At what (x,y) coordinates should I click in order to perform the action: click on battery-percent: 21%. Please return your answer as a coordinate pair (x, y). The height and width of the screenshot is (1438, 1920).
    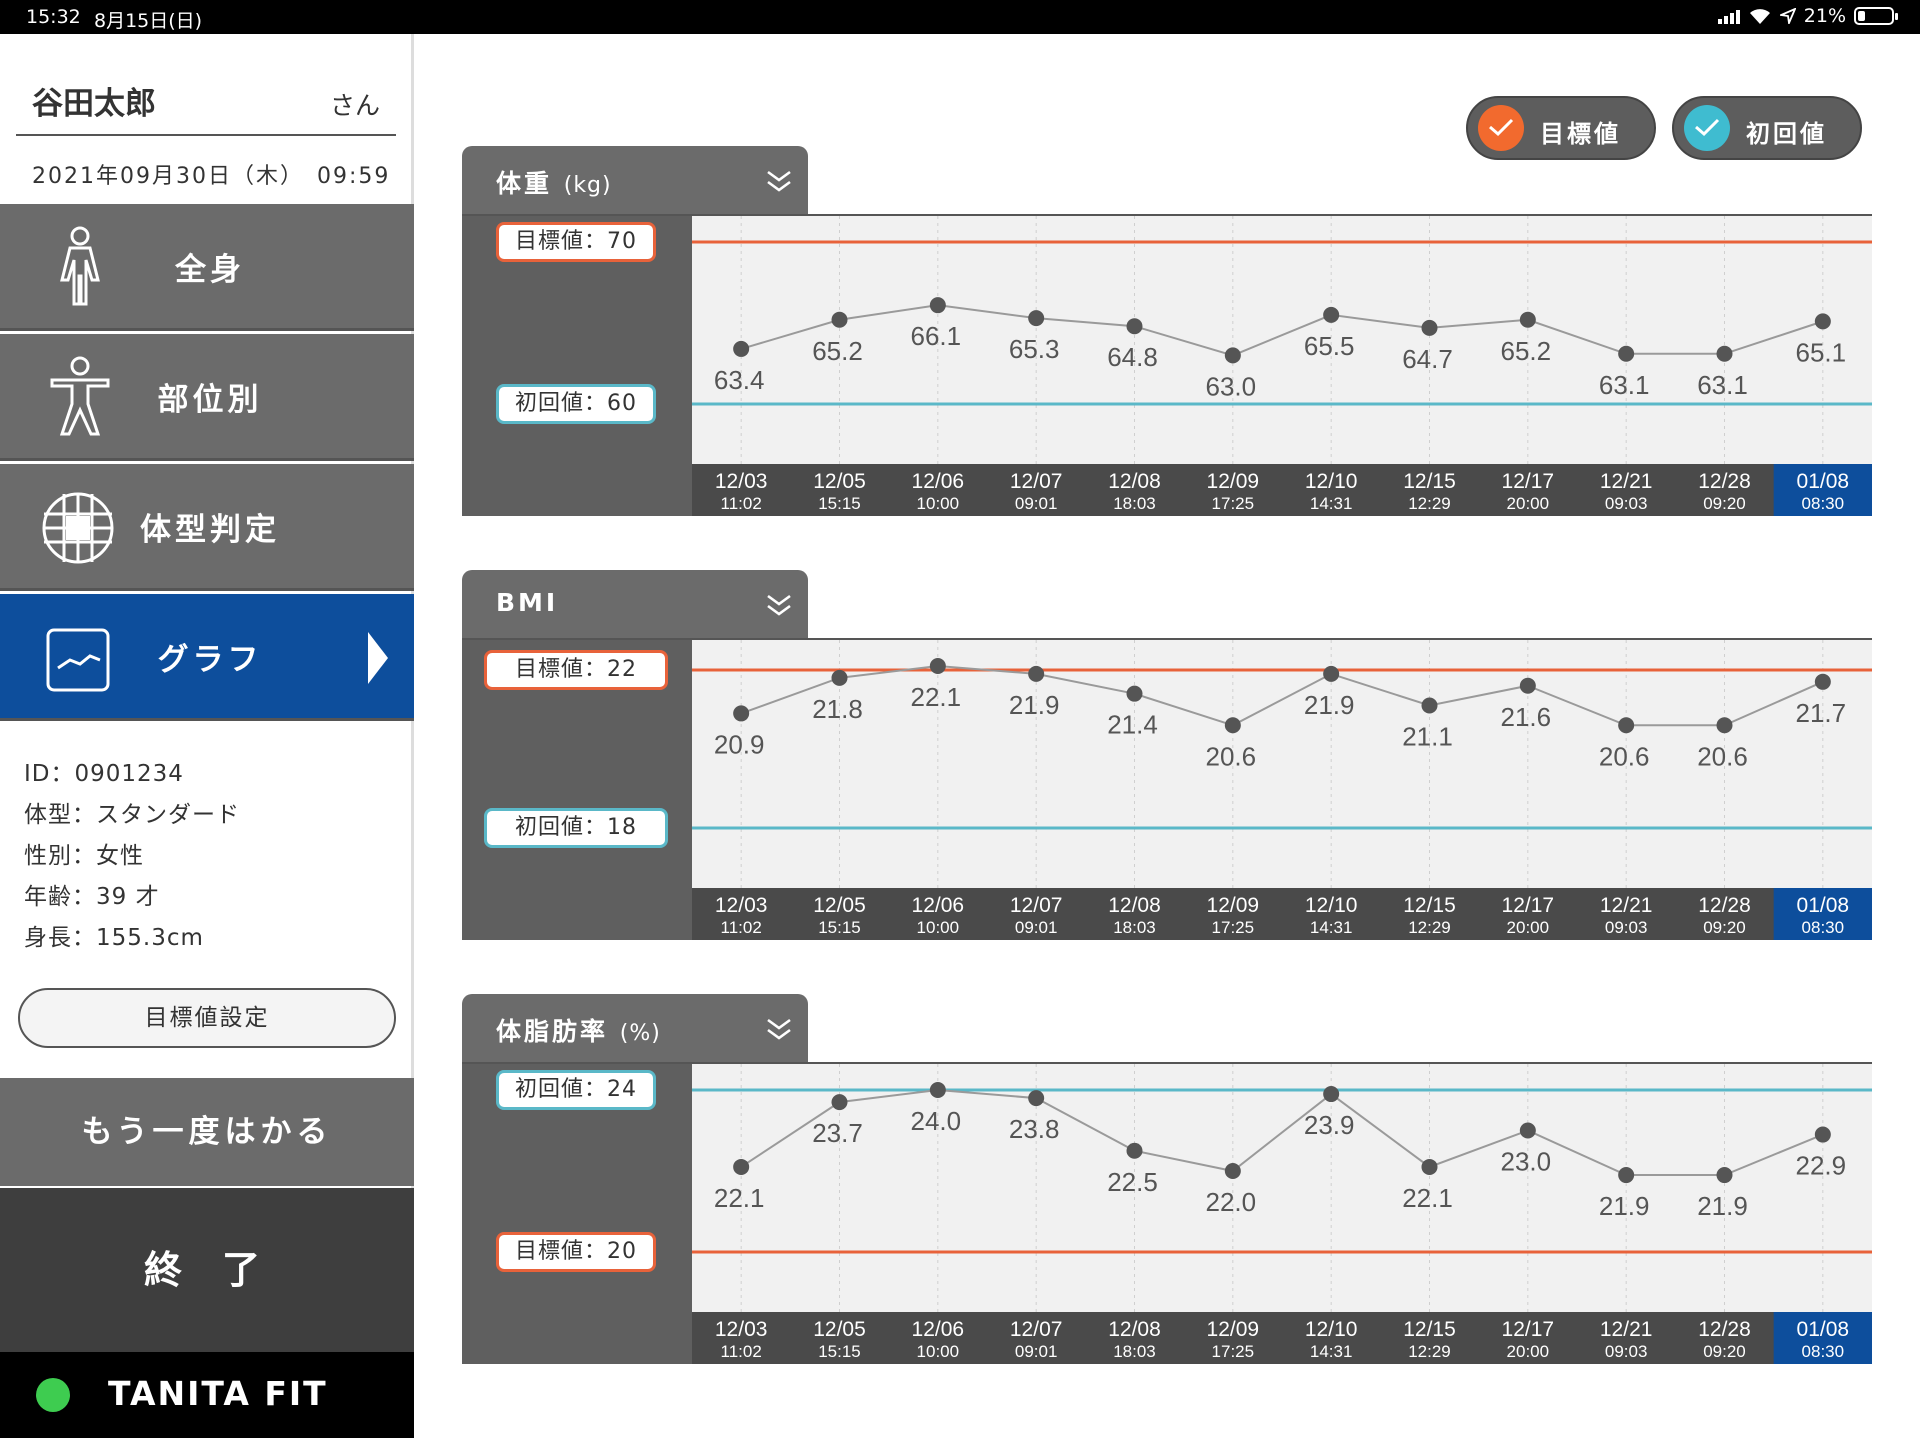
    Looking at the image, I should click on (1824, 16).